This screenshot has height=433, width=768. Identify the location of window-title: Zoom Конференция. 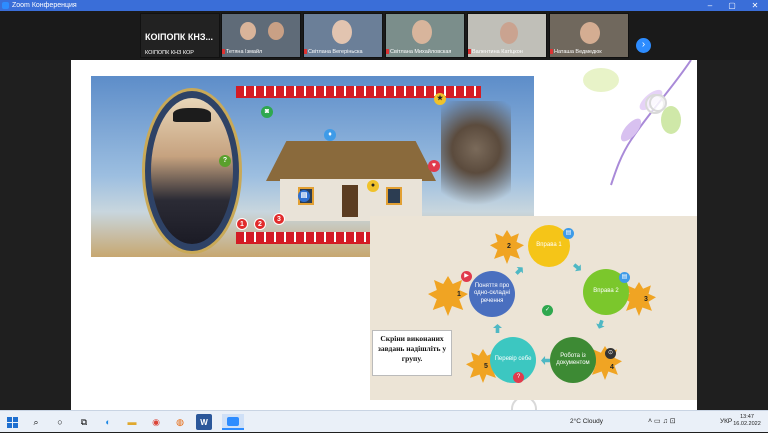
(44, 5).